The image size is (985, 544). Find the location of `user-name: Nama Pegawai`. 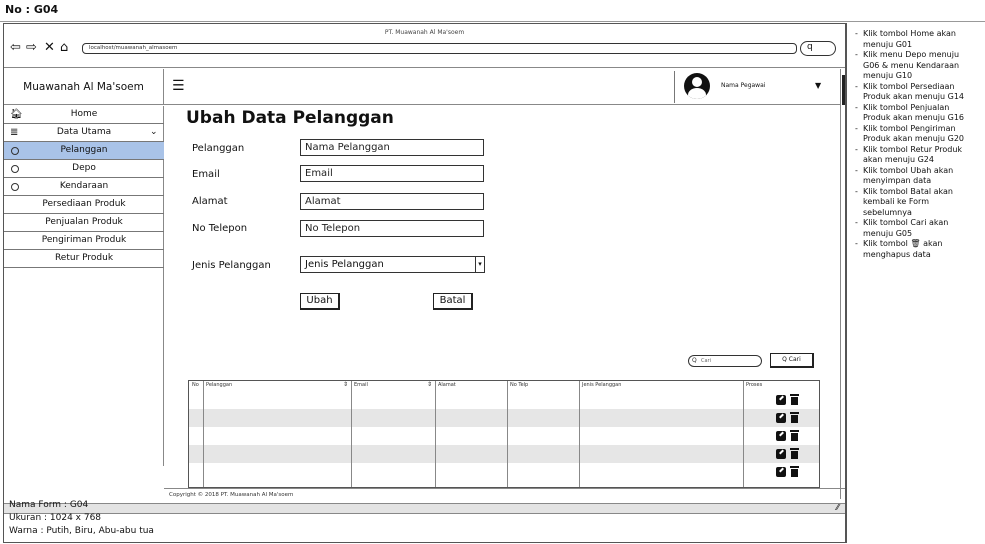

user-name: Nama Pegawai is located at coordinates (743, 85).